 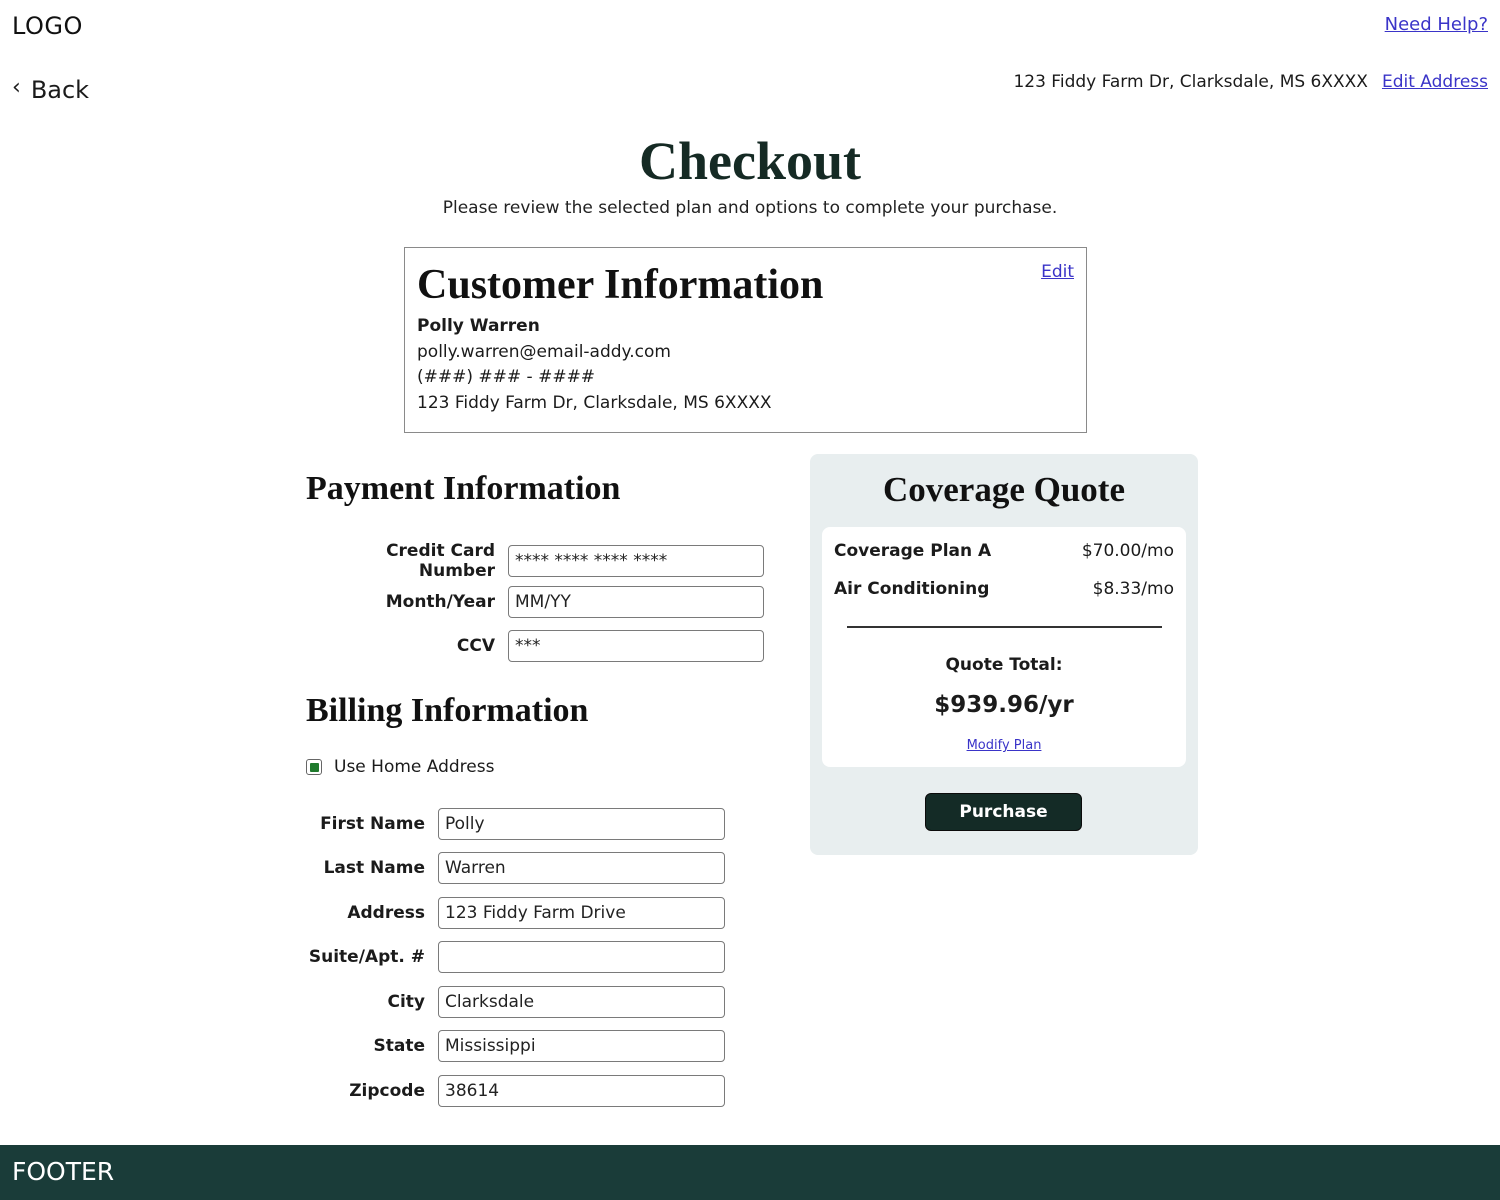 What do you see at coordinates (478, 326) in the screenshot?
I see `customer-name: Polly Warren` at bounding box center [478, 326].